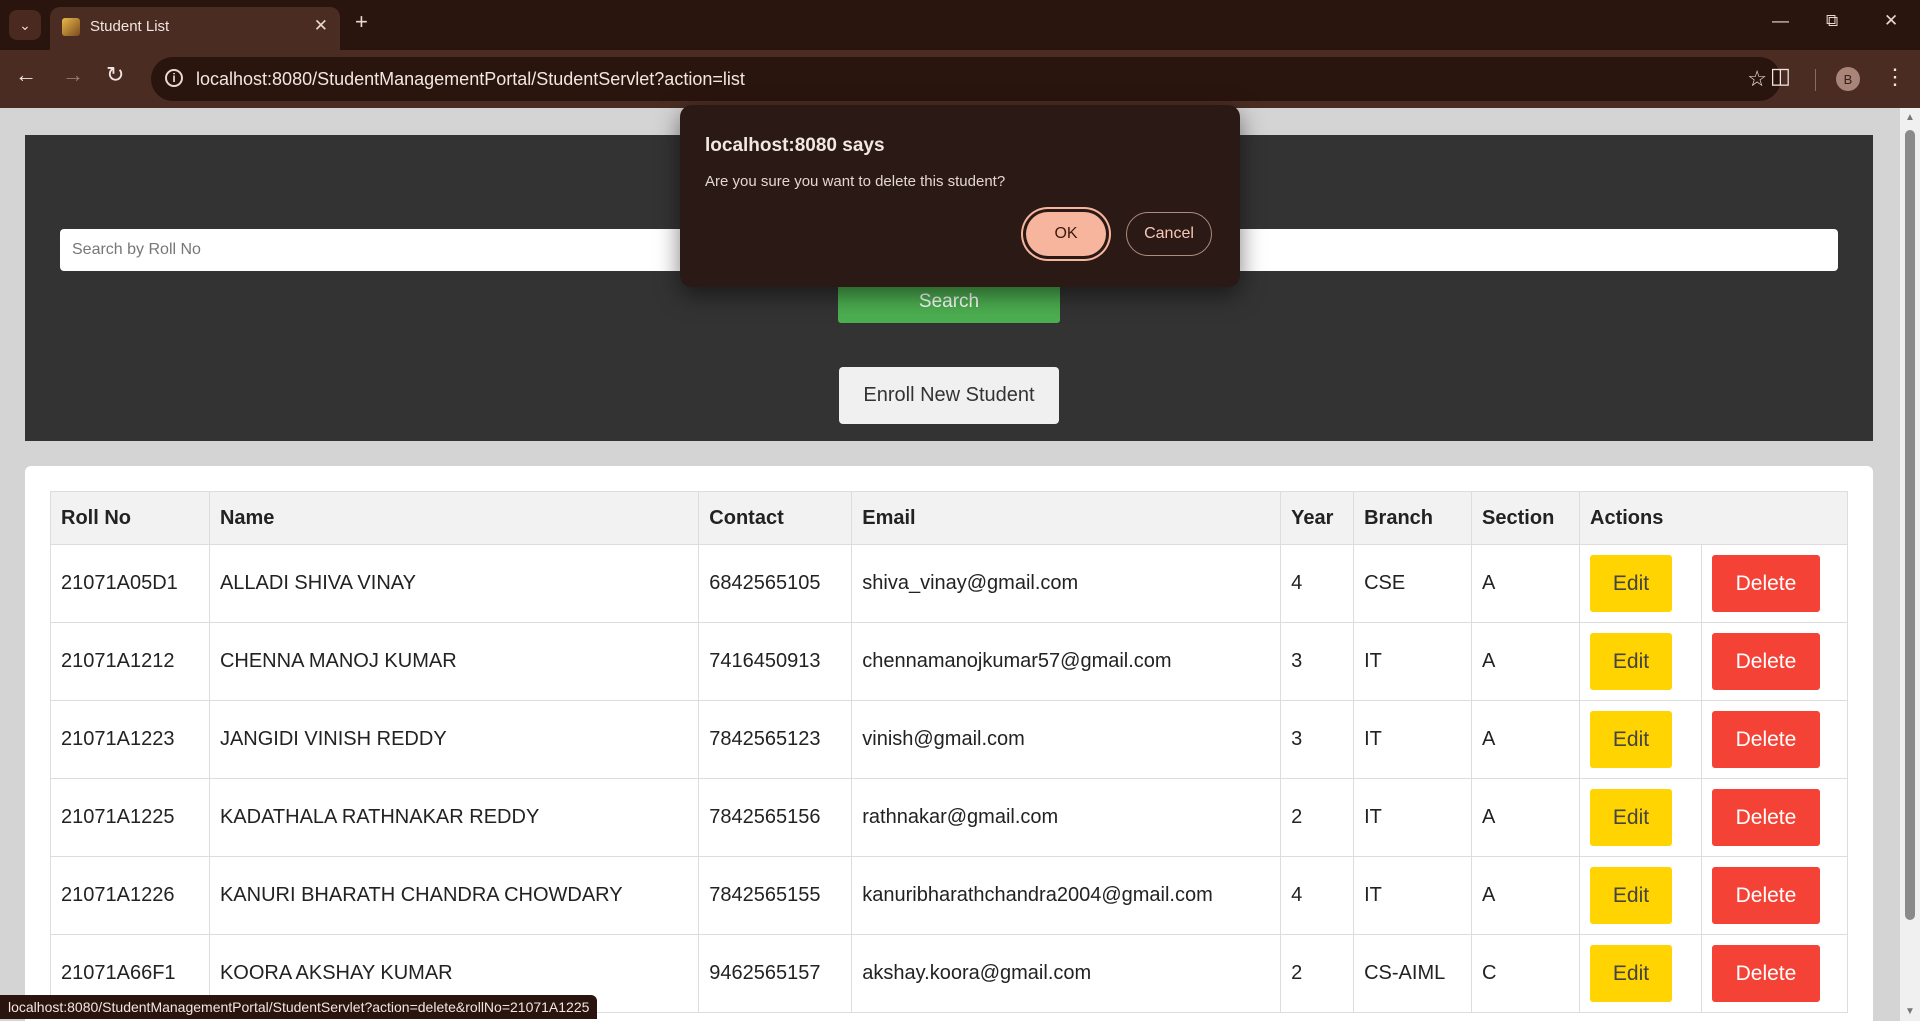 This screenshot has height=1021, width=1920. What do you see at coordinates (25, 25) in the screenshot?
I see `tab-search-chevron-icon: ⌄` at bounding box center [25, 25].